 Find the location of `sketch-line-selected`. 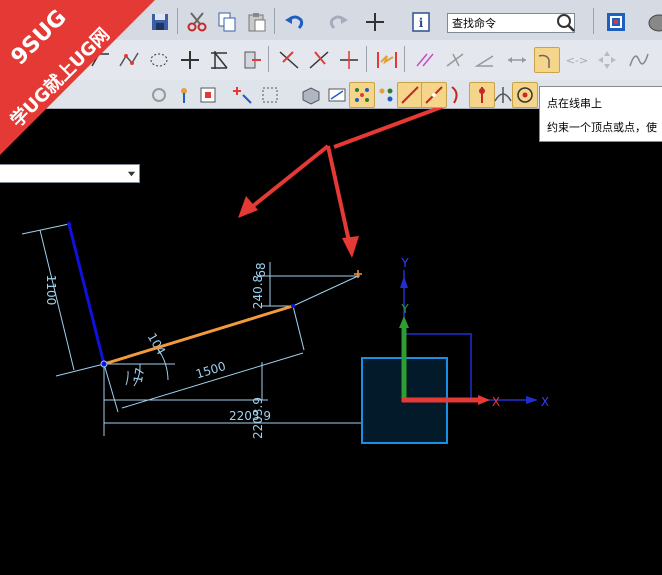

sketch-line-selected is located at coordinates (198, 335).